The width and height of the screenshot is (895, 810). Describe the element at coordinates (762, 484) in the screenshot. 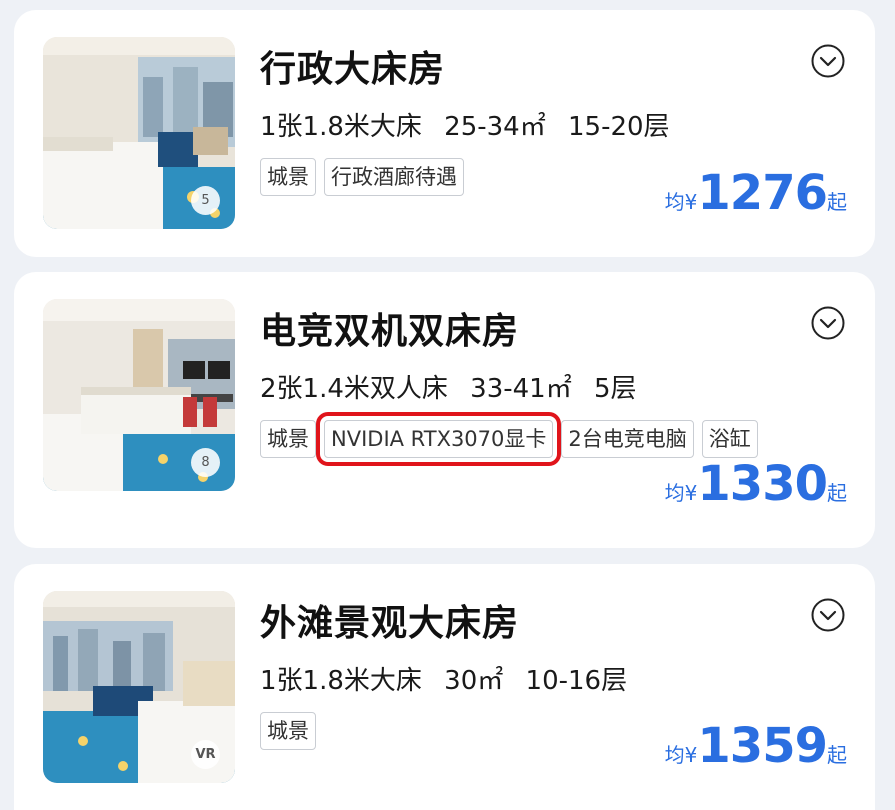

I see `price-value: 1330` at that location.